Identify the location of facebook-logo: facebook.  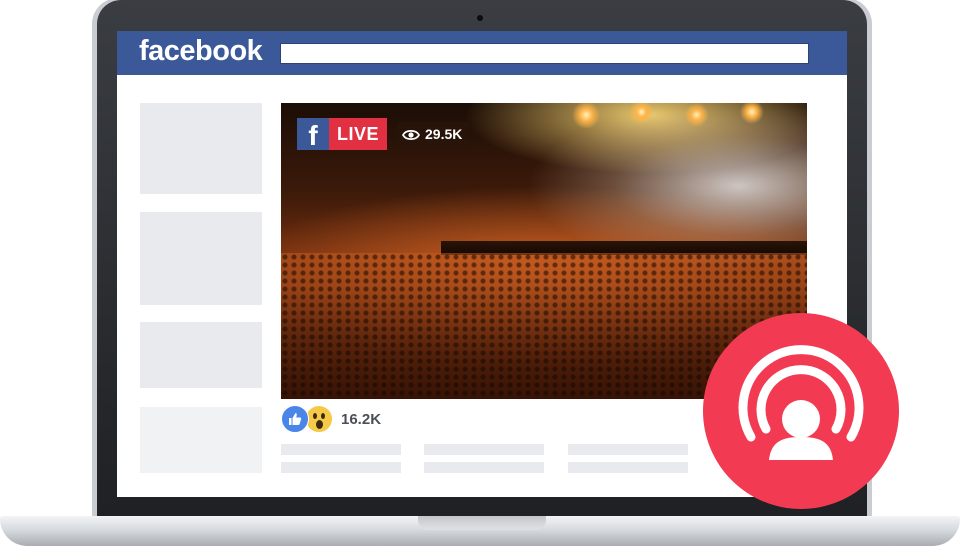
(201, 51).